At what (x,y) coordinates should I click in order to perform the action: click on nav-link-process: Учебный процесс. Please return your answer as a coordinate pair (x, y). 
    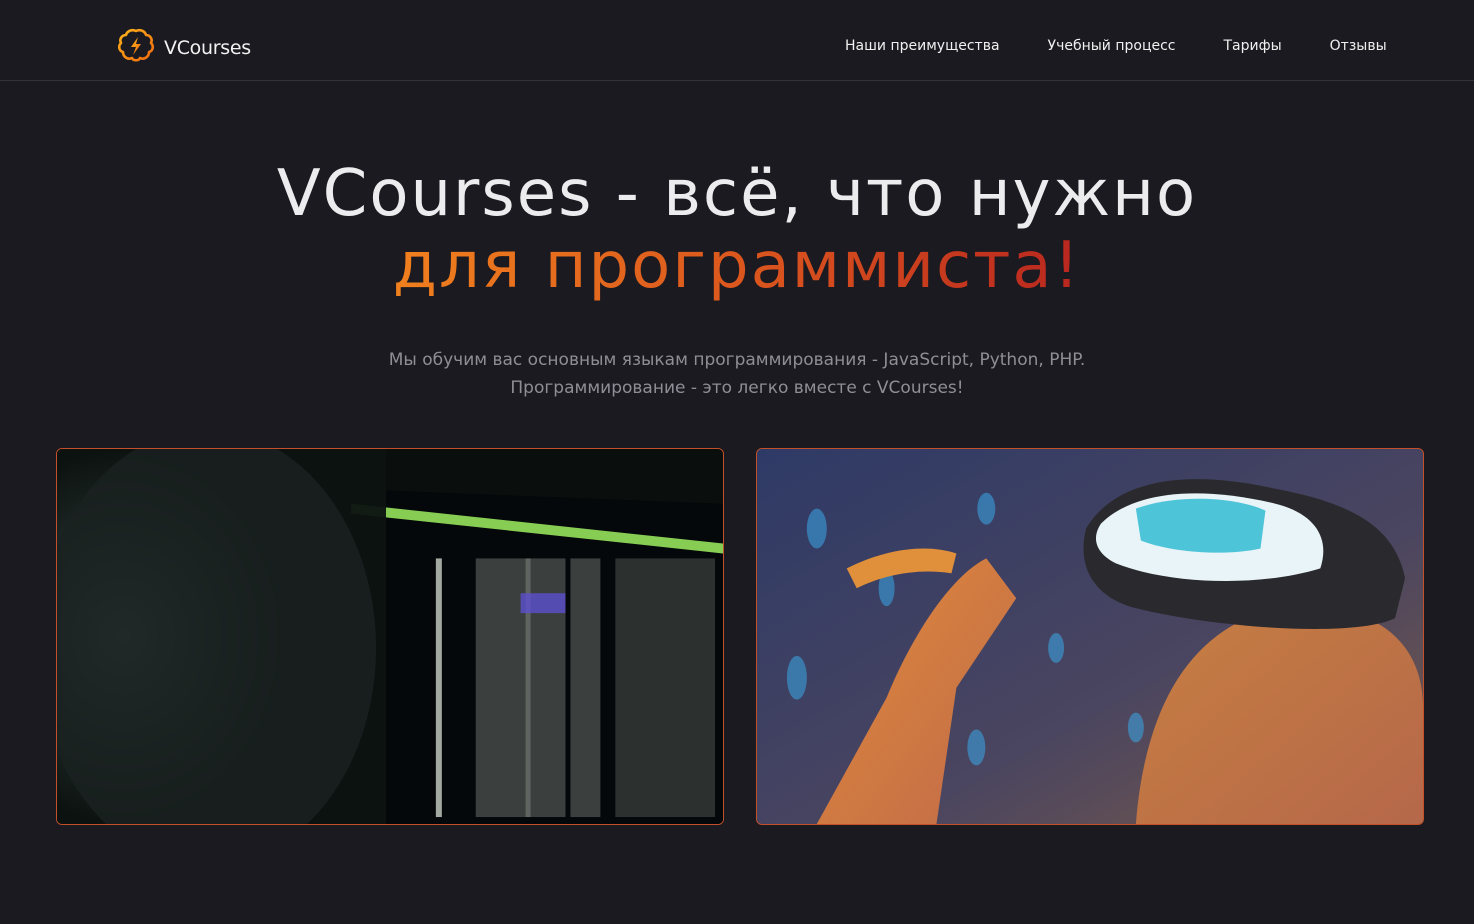
    Looking at the image, I should click on (1112, 46).